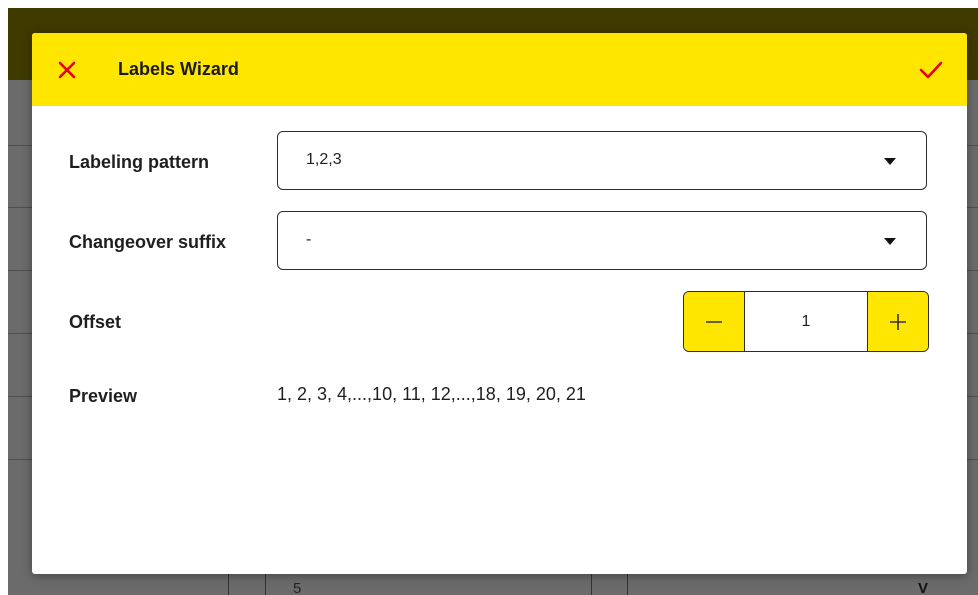 The height and width of the screenshot is (595, 978). I want to click on minus-icon, so click(714, 321).